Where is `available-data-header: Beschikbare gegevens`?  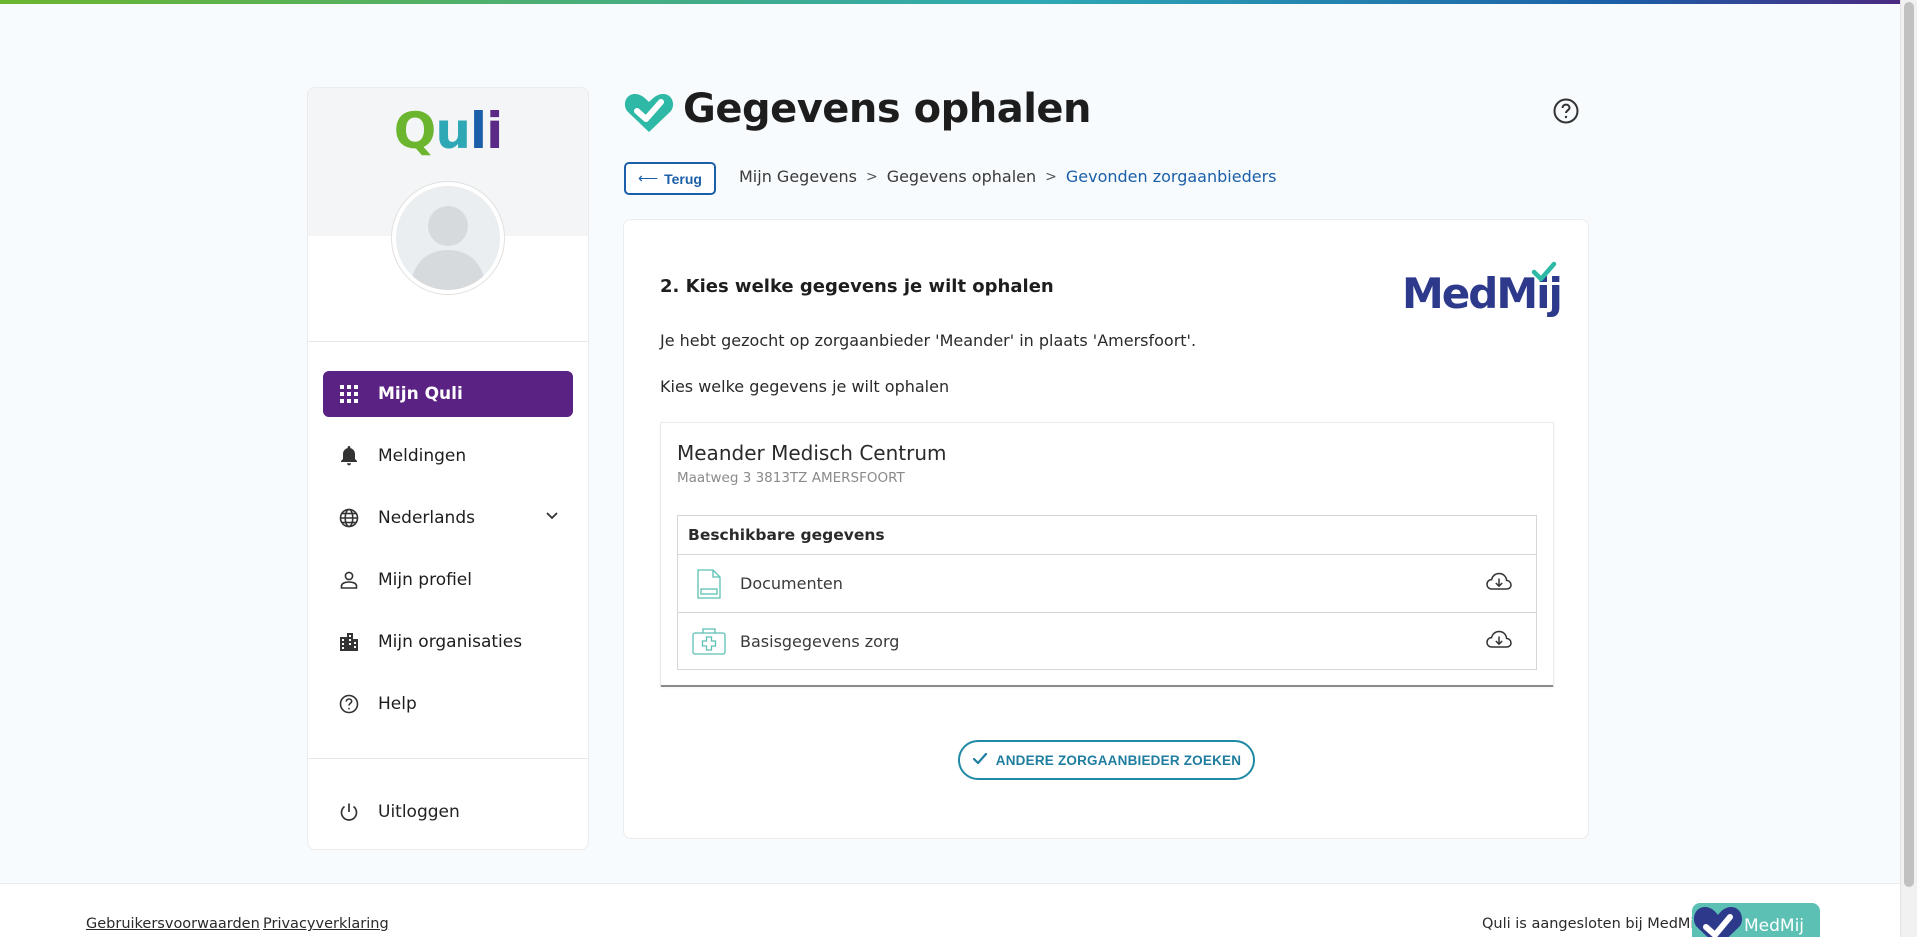
available-data-header: Beschikbare gegevens is located at coordinates (1107, 535).